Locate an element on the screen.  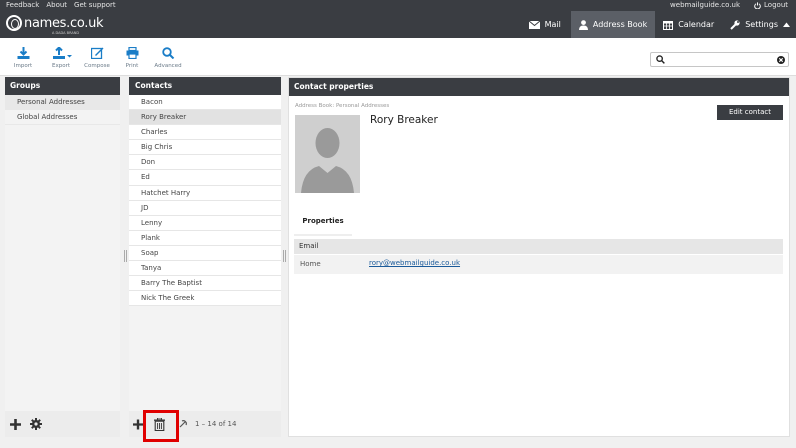
add-group-icon is located at coordinates (15, 424).